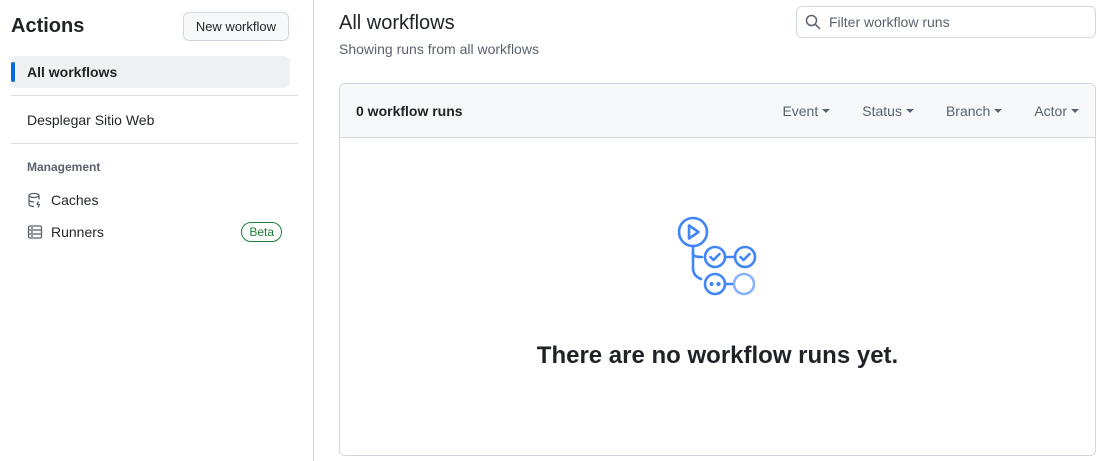 Image resolution: width=1102 pixels, height=461 pixels. What do you see at coordinates (800, 110) in the screenshot?
I see `filter-event-label: Event` at bounding box center [800, 110].